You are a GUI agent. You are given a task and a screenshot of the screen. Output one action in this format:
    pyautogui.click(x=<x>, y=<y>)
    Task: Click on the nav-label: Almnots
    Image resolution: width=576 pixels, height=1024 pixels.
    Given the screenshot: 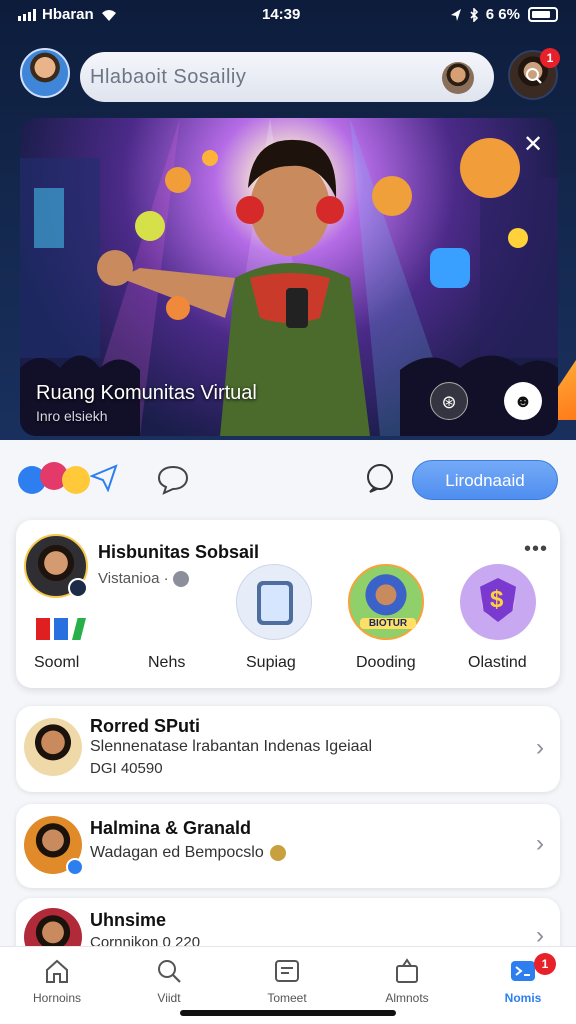 What is the action you would take?
    pyautogui.click(x=407, y=998)
    